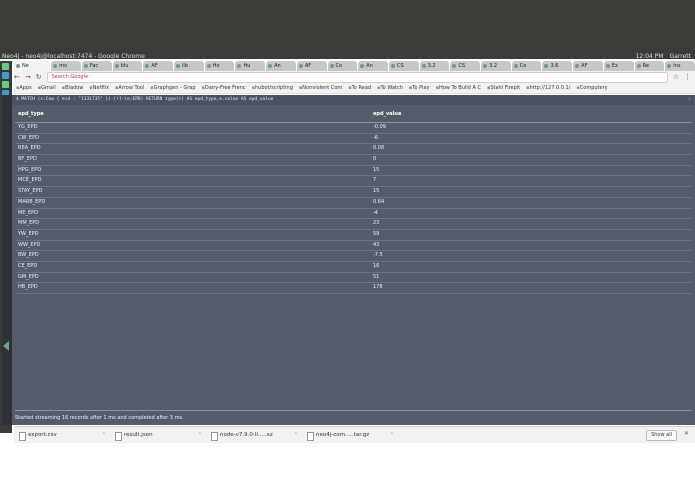 Image resolution: width=695 pixels, height=494 pixels. I want to click on show-all-button: Show all, so click(661, 435).